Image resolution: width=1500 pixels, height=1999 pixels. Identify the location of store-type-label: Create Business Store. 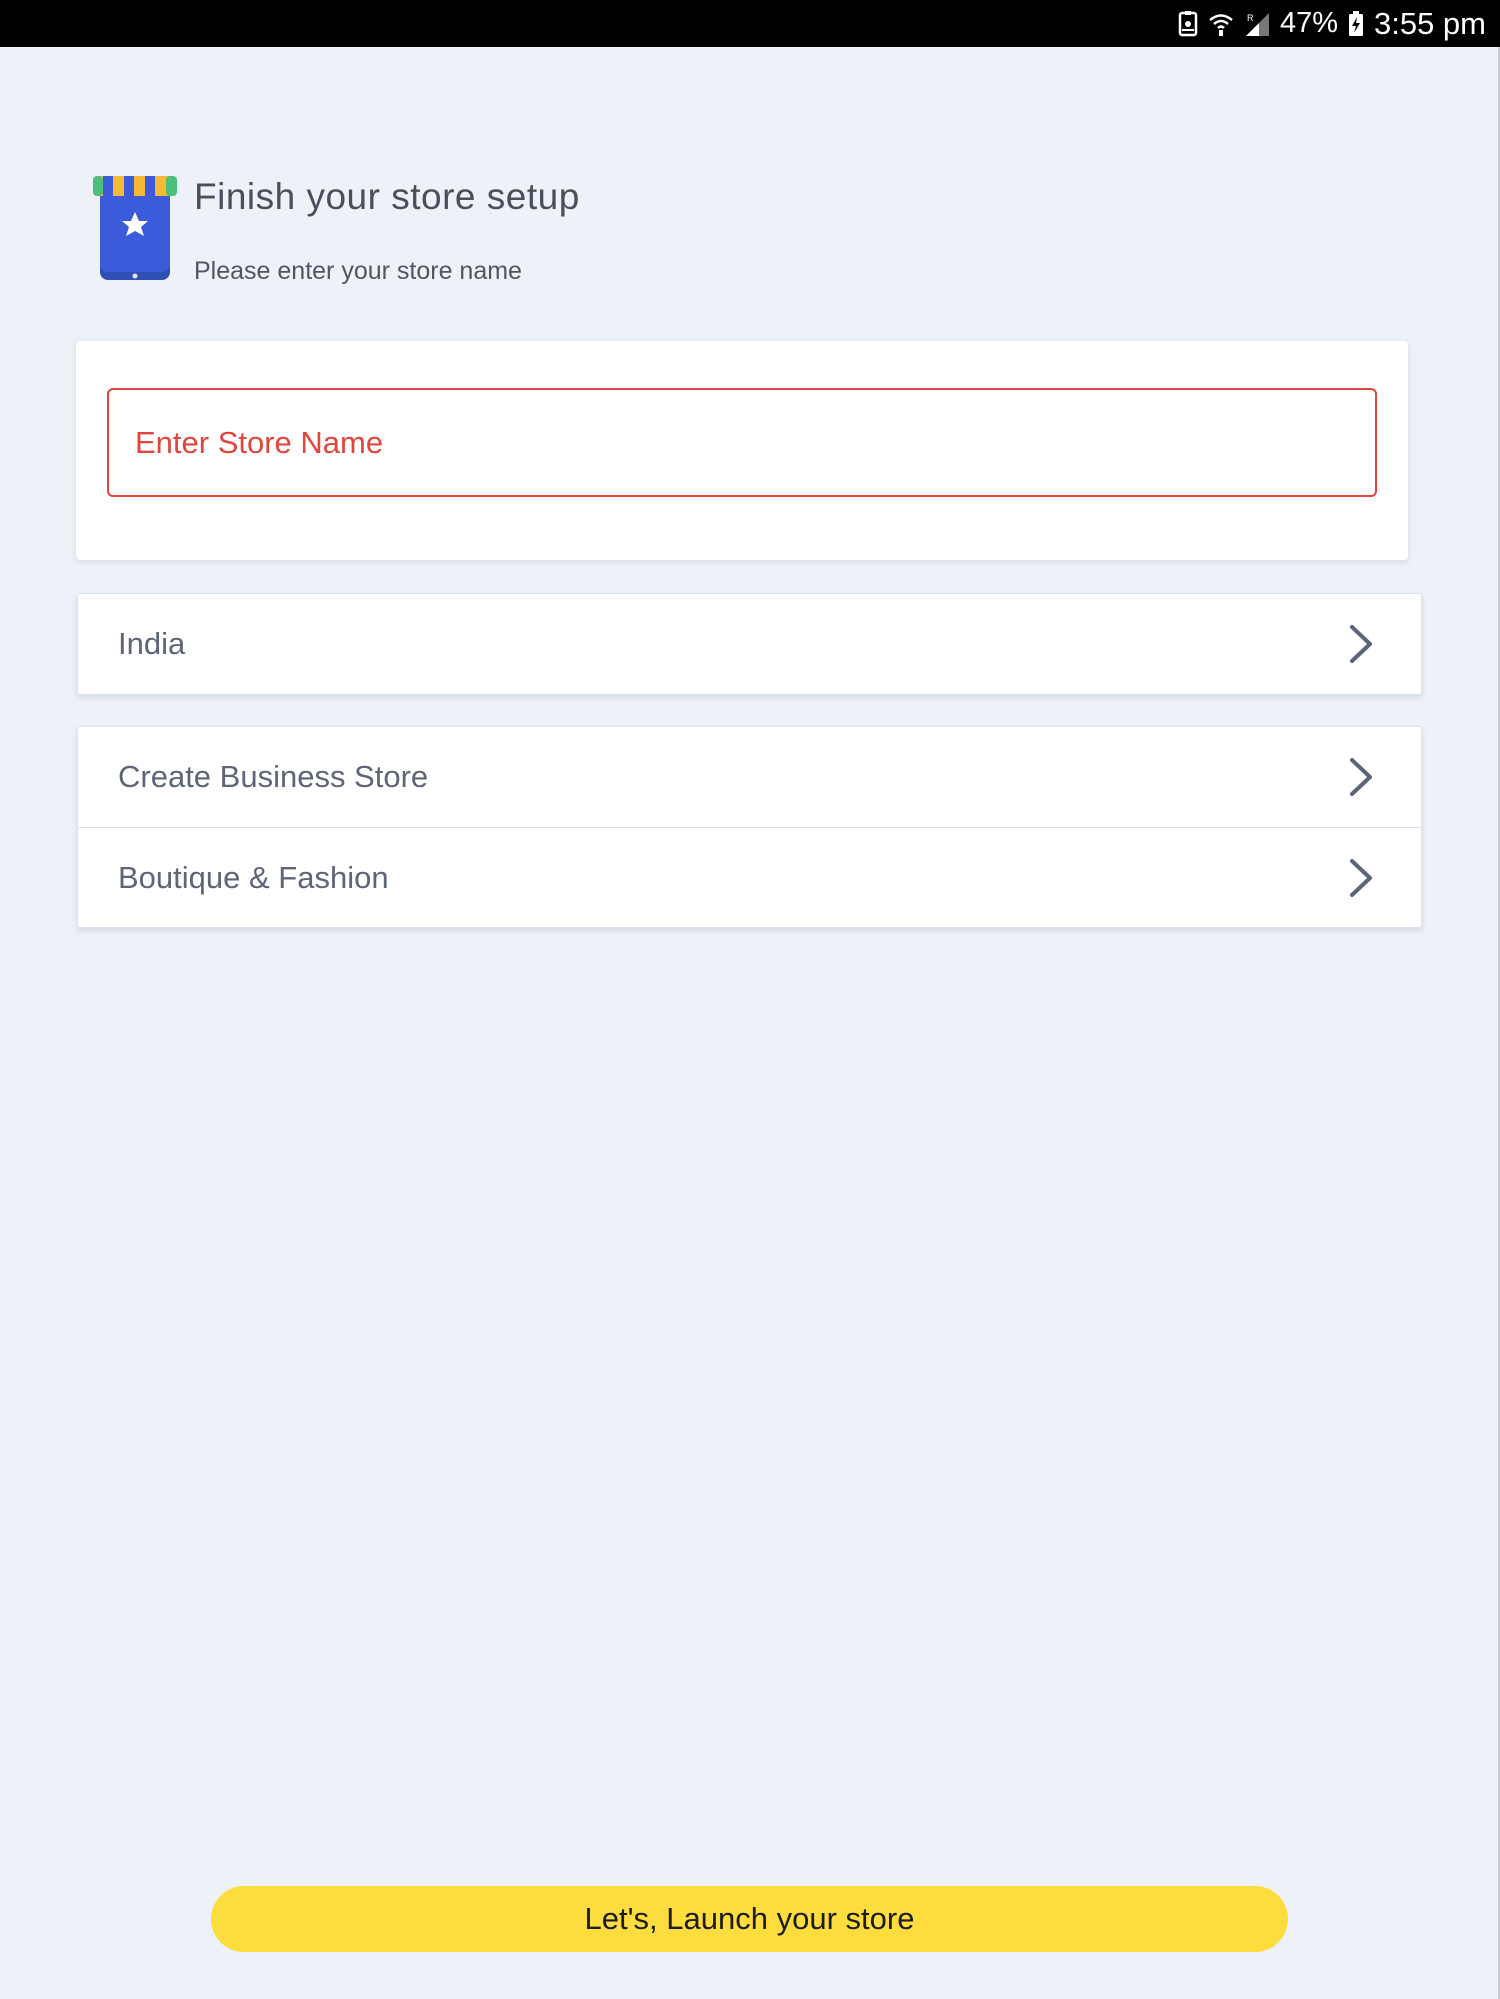
(273, 776).